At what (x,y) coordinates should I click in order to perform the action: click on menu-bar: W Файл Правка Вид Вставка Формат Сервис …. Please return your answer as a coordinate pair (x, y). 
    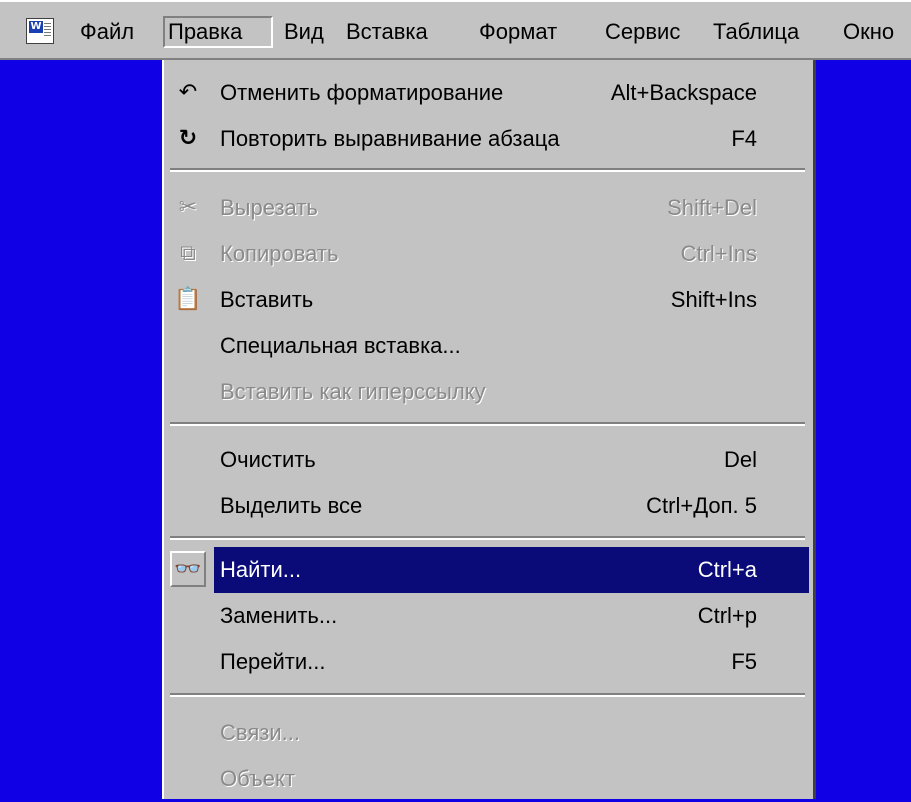
    Looking at the image, I should click on (455, 30).